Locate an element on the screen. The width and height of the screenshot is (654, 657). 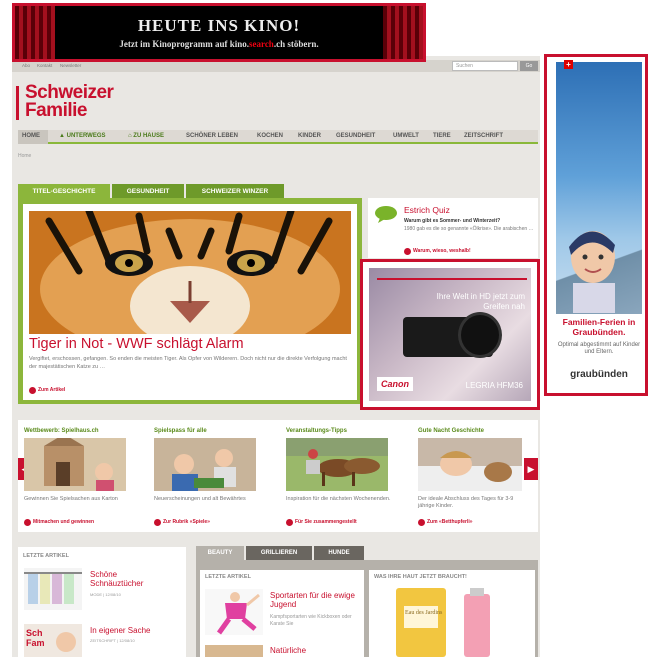
nav-unterwegs: ▲ UNTERWEGS is located at coordinates (82, 136).